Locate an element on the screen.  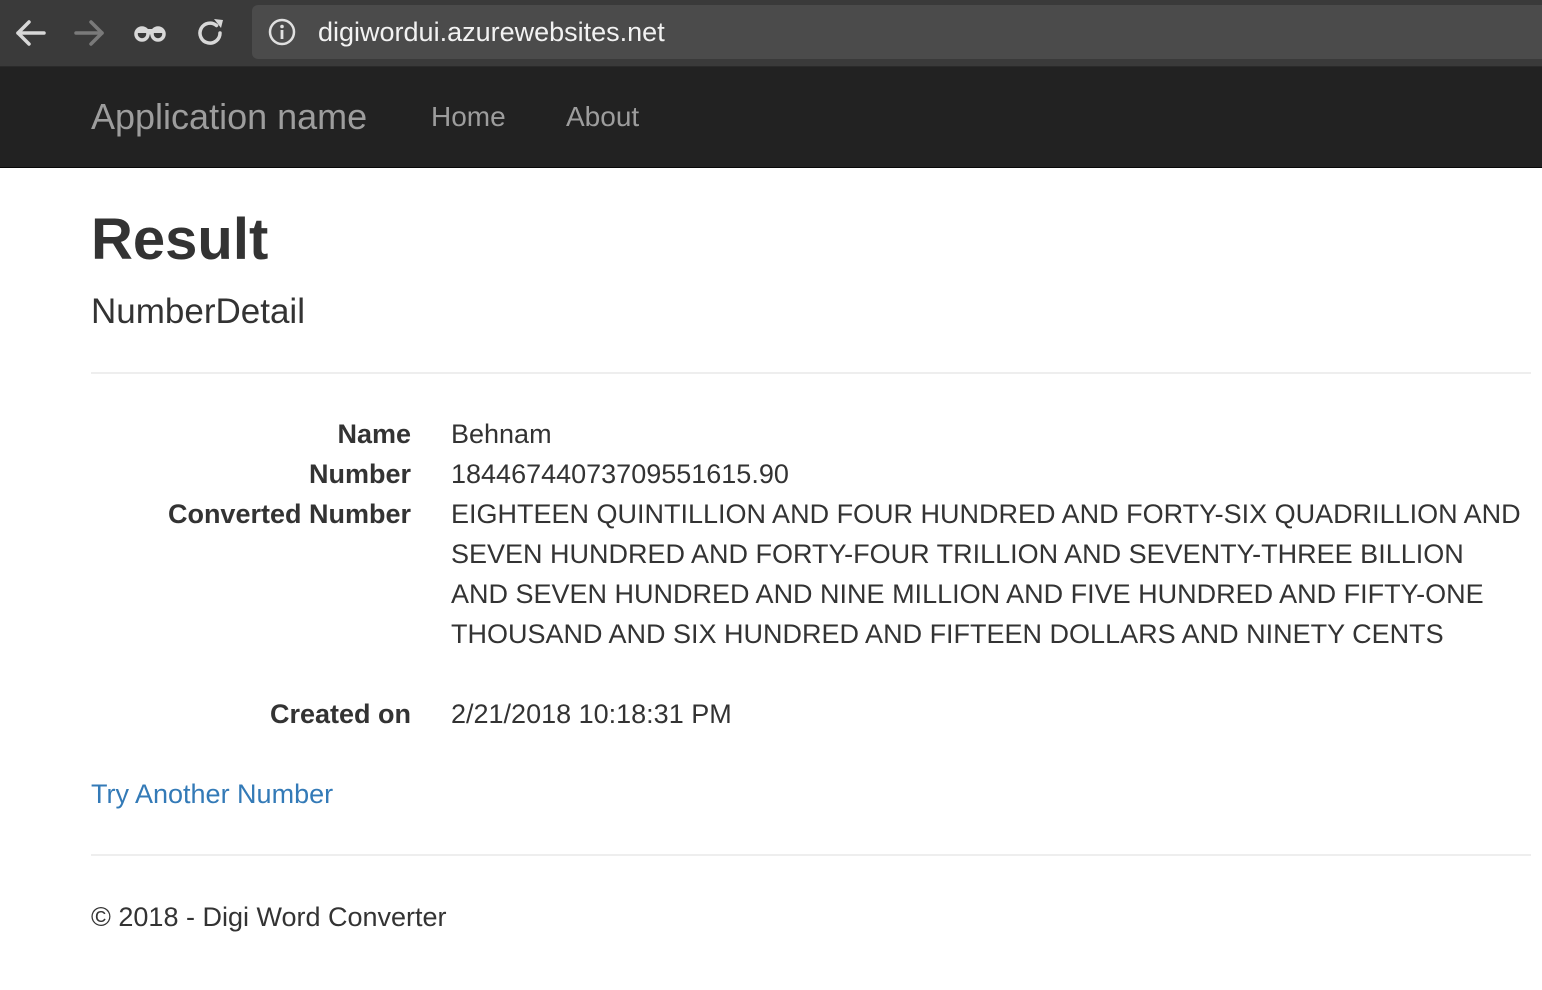
divider-top is located at coordinates (811, 373).